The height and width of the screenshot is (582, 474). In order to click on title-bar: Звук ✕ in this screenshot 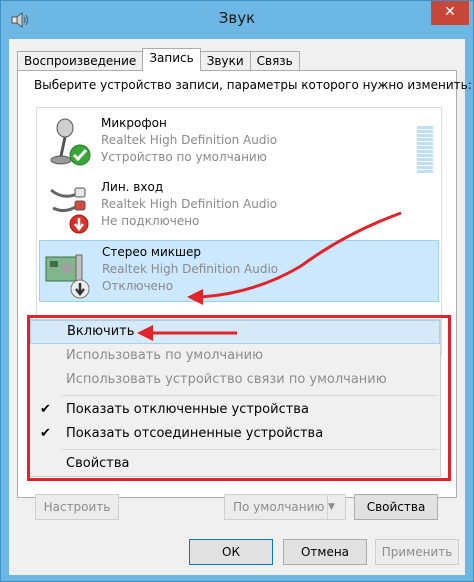, I will do `click(237, 20)`.